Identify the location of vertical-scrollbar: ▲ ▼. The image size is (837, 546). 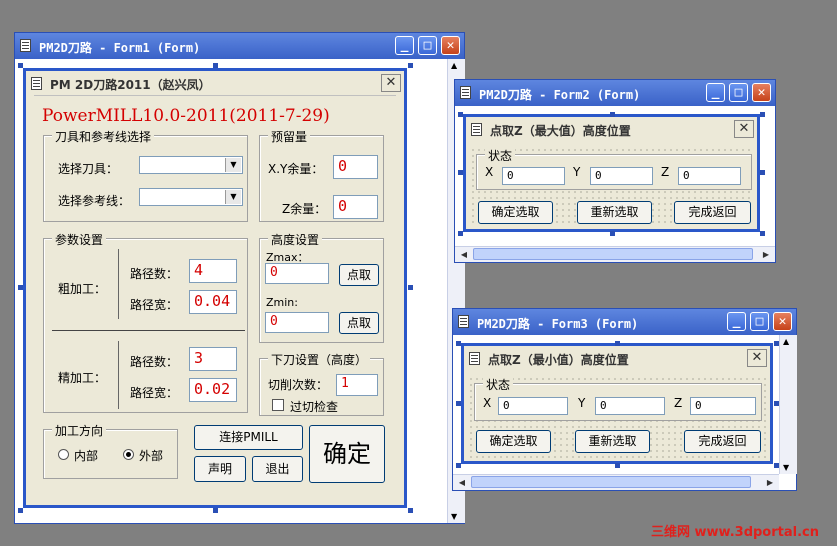
(788, 404).